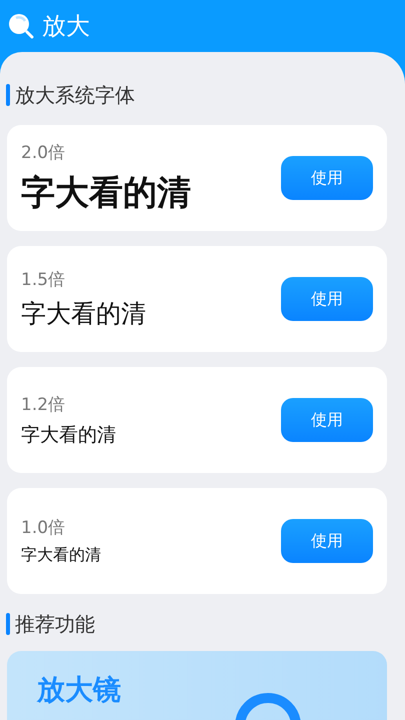 This screenshot has width=405, height=720. Describe the element at coordinates (75, 95) in the screenshot. I see `section-title: 放大系统字体` at that location.